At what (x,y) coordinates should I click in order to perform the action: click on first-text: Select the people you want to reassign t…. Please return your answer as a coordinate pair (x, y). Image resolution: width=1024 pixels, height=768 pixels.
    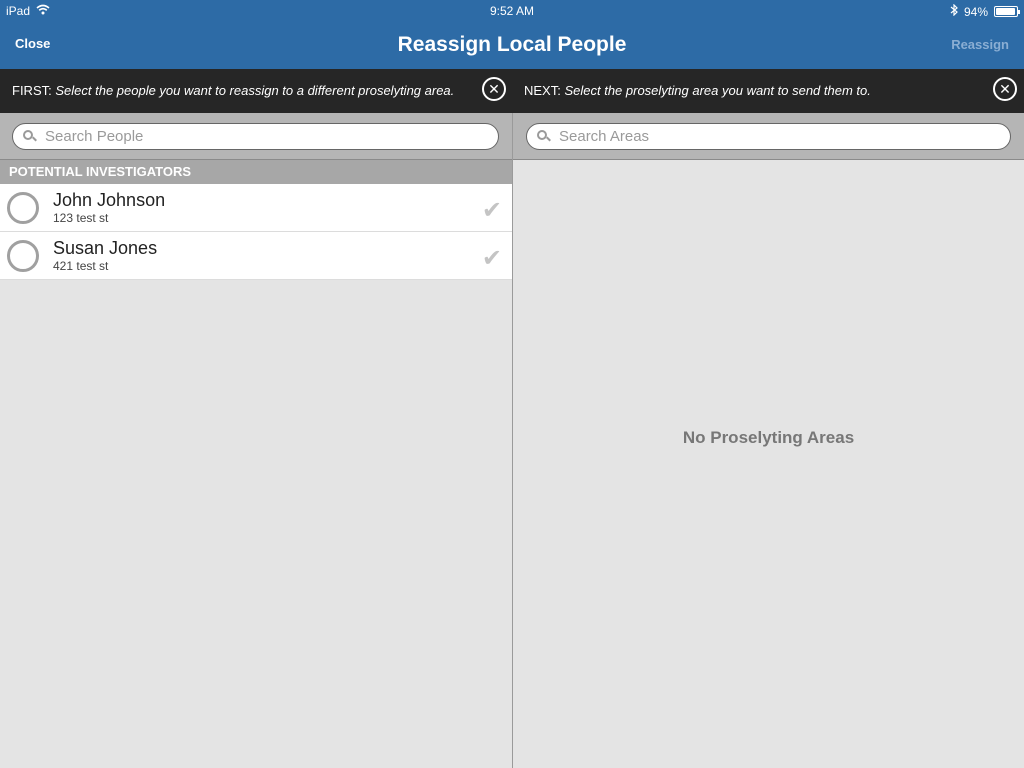
    Looking at the image, I should click on (255, 90).